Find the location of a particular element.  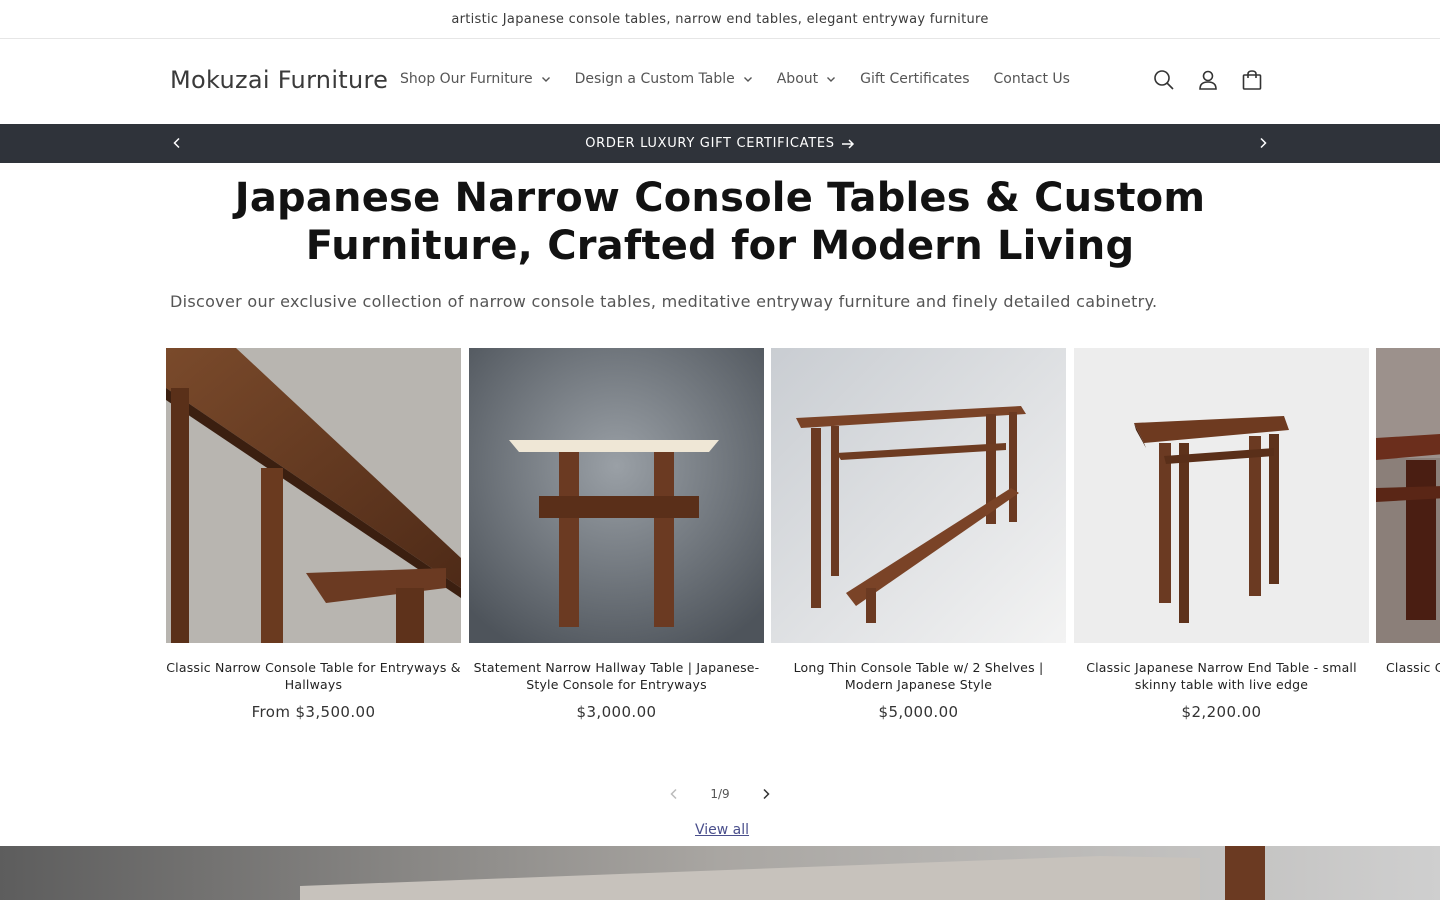

feature-banner-image is located at coordinates (720, 873).